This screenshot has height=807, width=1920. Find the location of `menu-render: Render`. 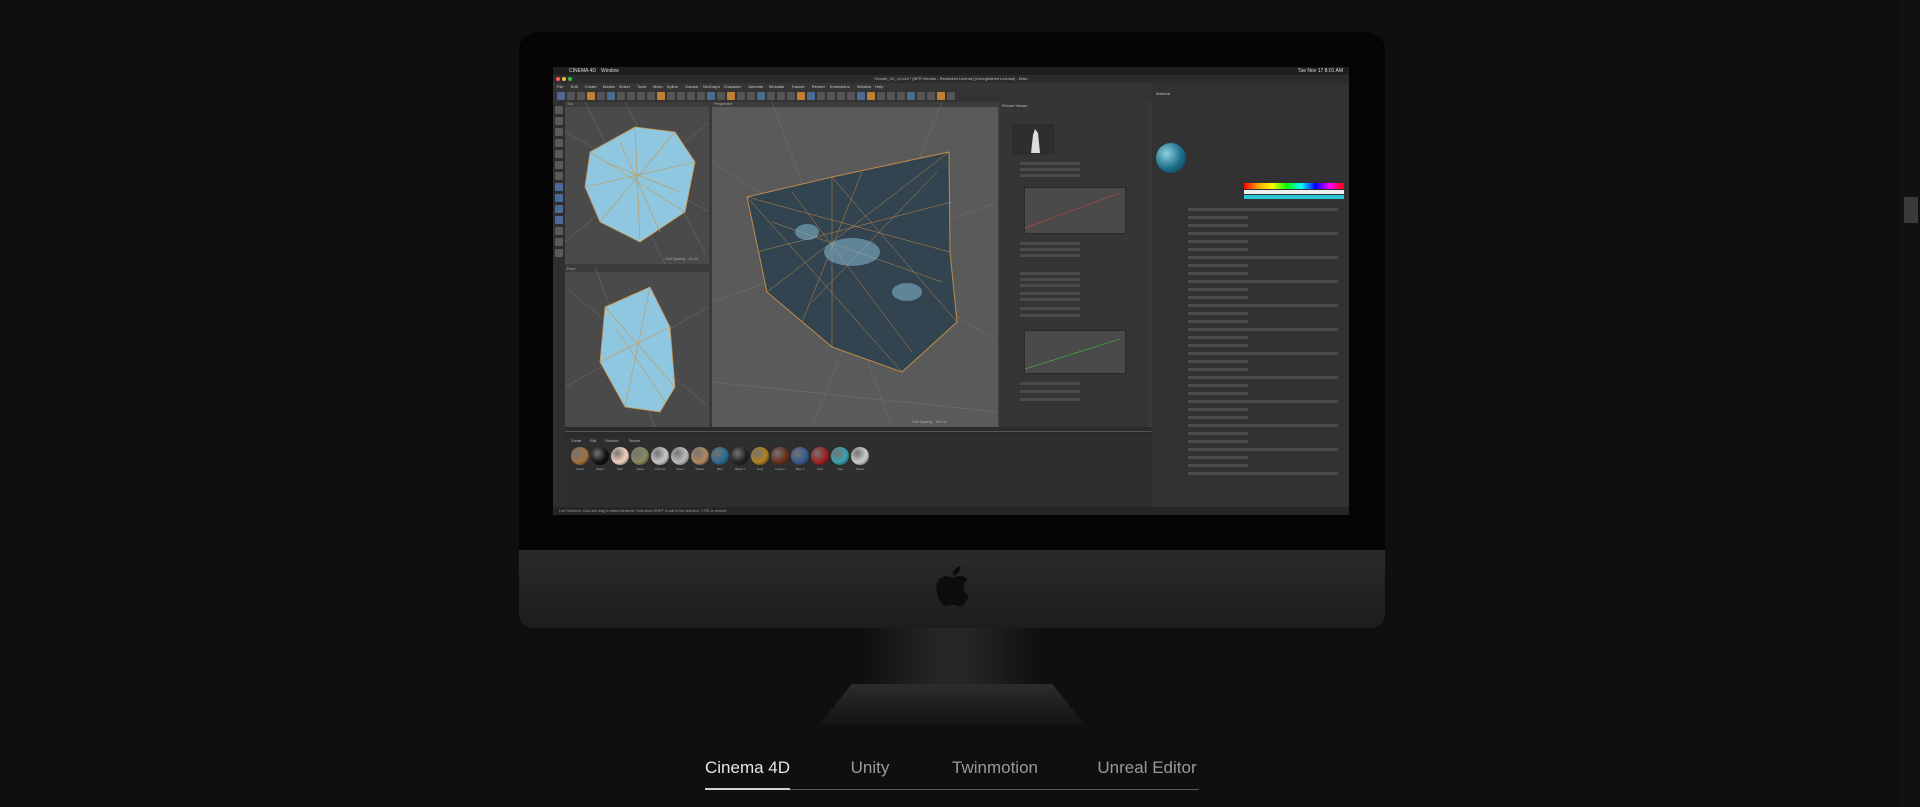

menu-render: Render is located at coordinates (818, 86).